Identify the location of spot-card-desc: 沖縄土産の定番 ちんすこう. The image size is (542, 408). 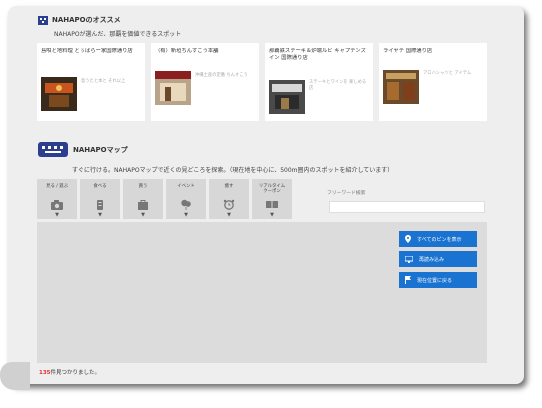
(221, 75).